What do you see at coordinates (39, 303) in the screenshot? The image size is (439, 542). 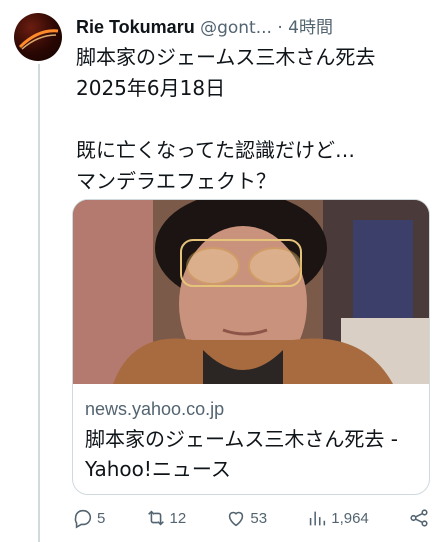 I see `thread-connector-line` at bounding box center [39, 303].